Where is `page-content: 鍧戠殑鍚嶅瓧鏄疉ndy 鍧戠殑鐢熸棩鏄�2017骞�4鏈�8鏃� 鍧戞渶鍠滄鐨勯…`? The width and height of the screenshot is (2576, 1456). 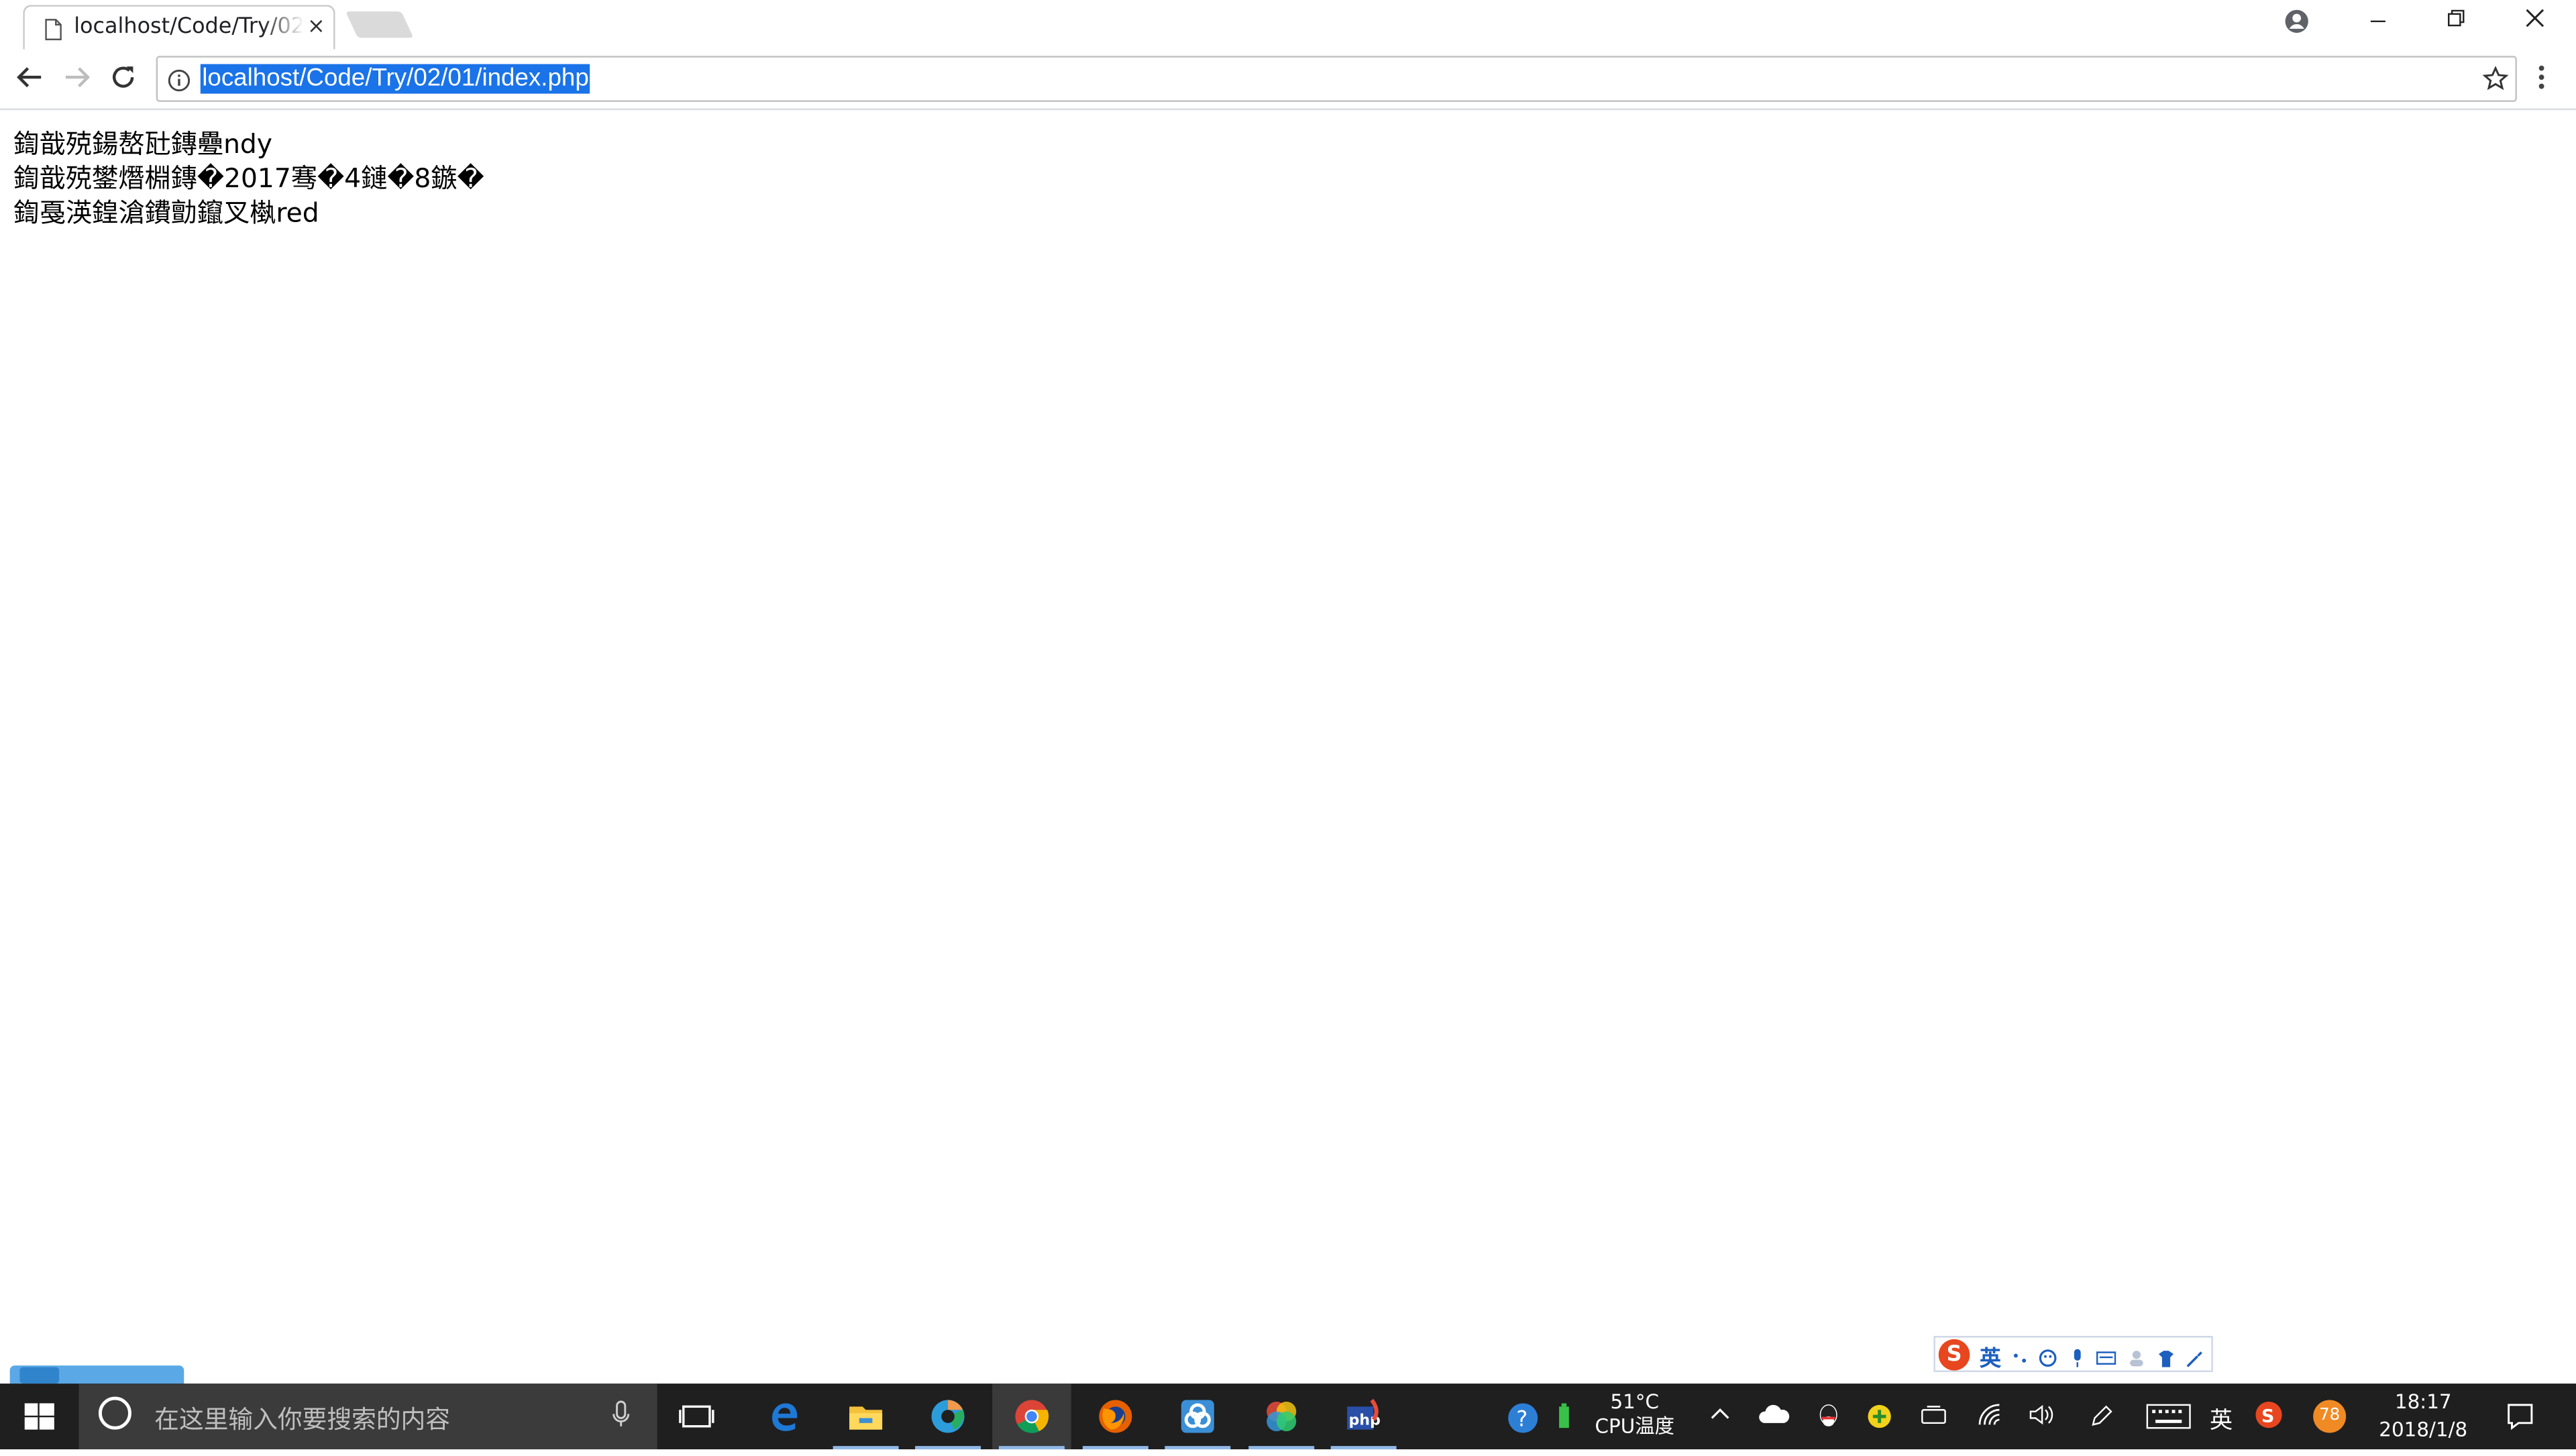 page-content: 鍧戠殑鍚嶅瓧鏄疉ndy 鍧戠殑鐢熸棩鏄�2017骞�4鏈�8鏃� 鍧戞渶鍠滄鐨勯… is located at coordinates (248, 179).